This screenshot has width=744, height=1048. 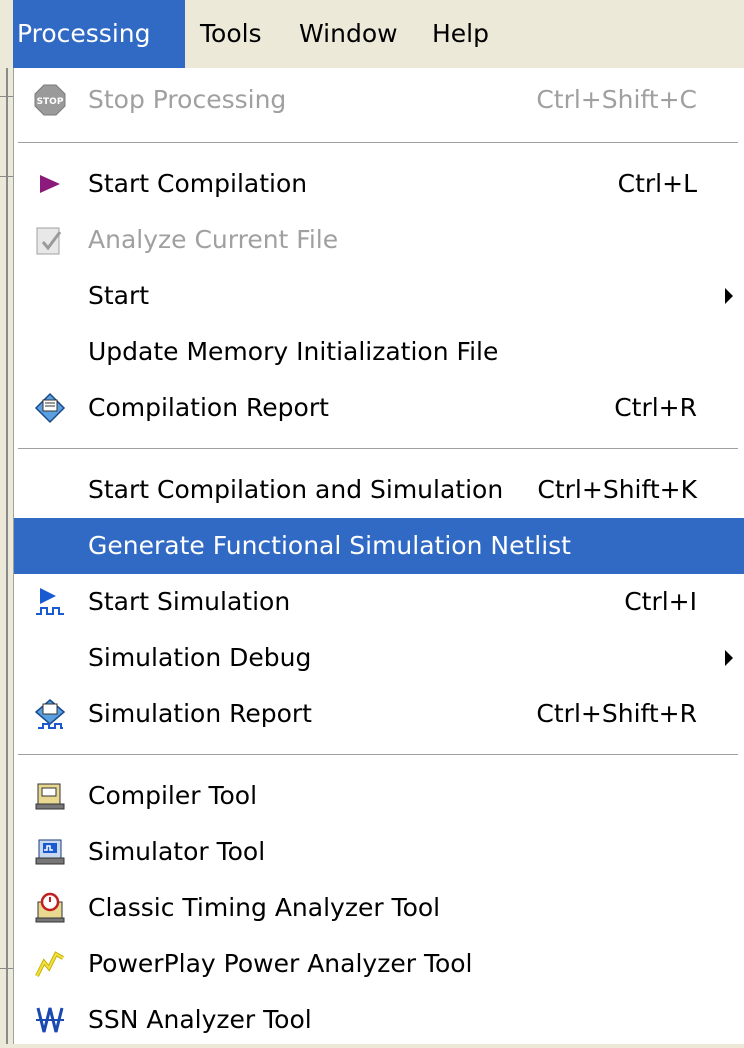 I want to click on menubar-processing: Processing, so click(x=99, y=34).